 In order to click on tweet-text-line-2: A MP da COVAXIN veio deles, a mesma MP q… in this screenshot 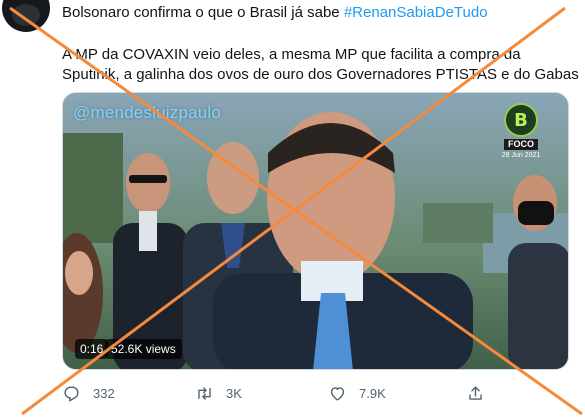, I will do `click(291, 54)`.